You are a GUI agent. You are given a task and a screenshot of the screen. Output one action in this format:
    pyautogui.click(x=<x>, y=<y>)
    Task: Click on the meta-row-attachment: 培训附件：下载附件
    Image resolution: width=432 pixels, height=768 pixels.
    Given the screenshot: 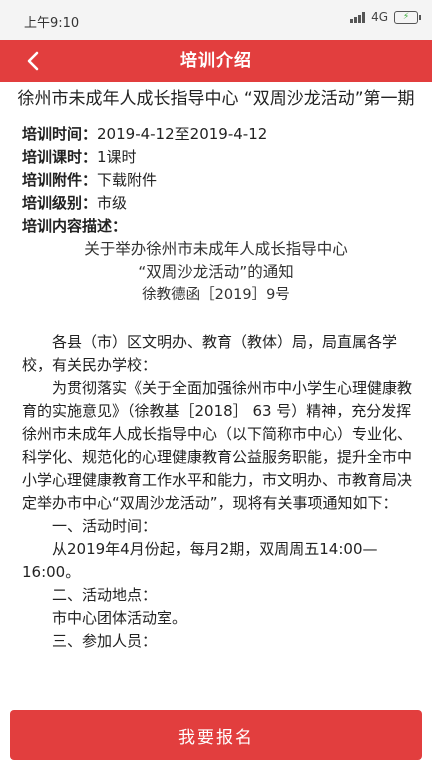 What is the action you would take?
    pyautogui.click(x=217, y=180)
    